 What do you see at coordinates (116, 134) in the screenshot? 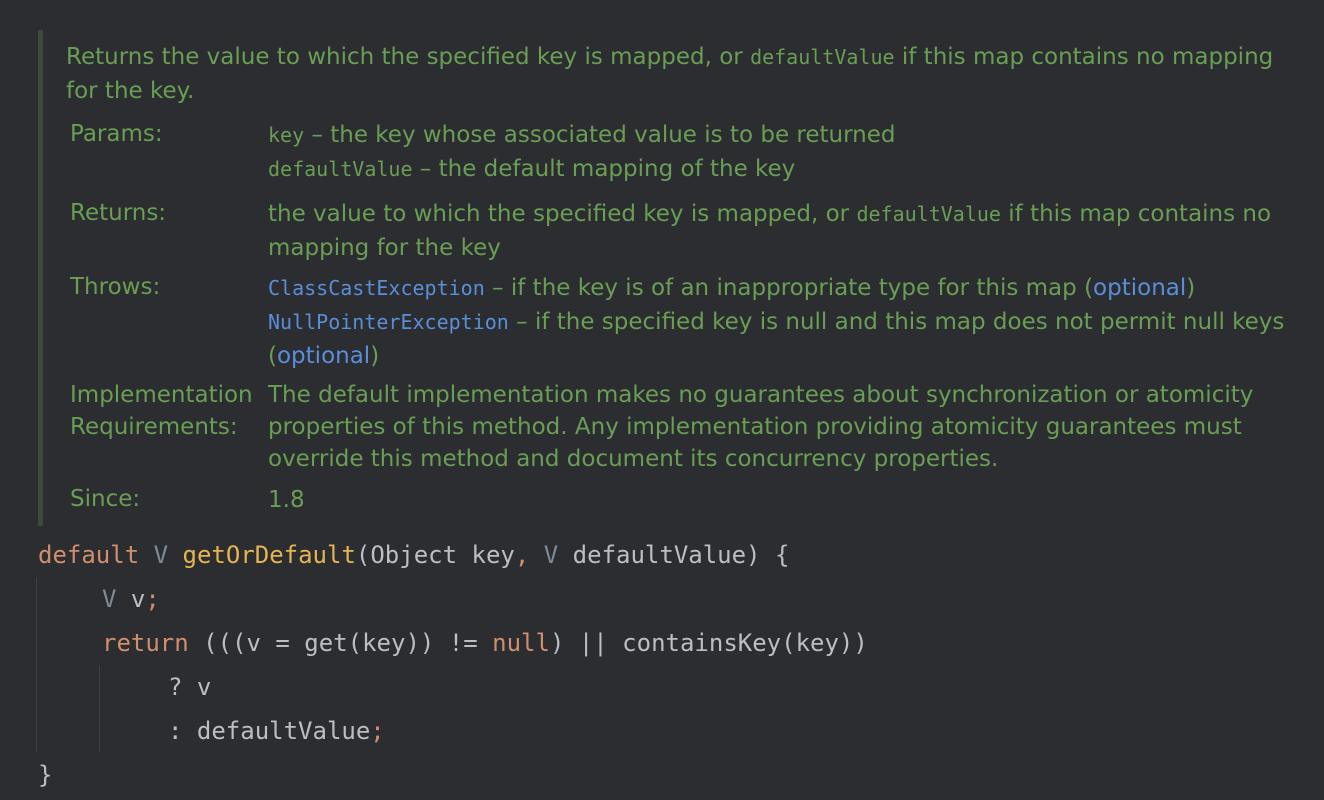
I see `params-label: Params:` at bounding box center [116, 134].